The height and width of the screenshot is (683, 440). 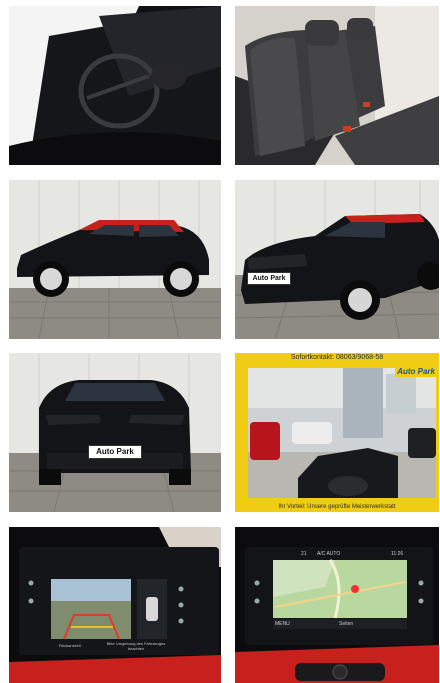 I want to click on photo-badge-closeup, so click(x=115, y=85).